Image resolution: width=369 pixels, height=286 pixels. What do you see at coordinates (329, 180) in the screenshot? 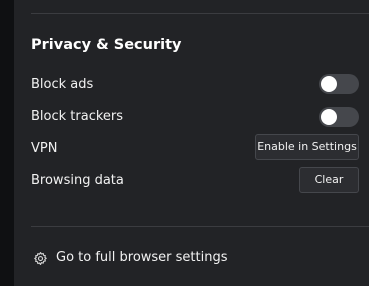
I see `clear-browsing-data-button: Clear` at bounding box center [329, 180].